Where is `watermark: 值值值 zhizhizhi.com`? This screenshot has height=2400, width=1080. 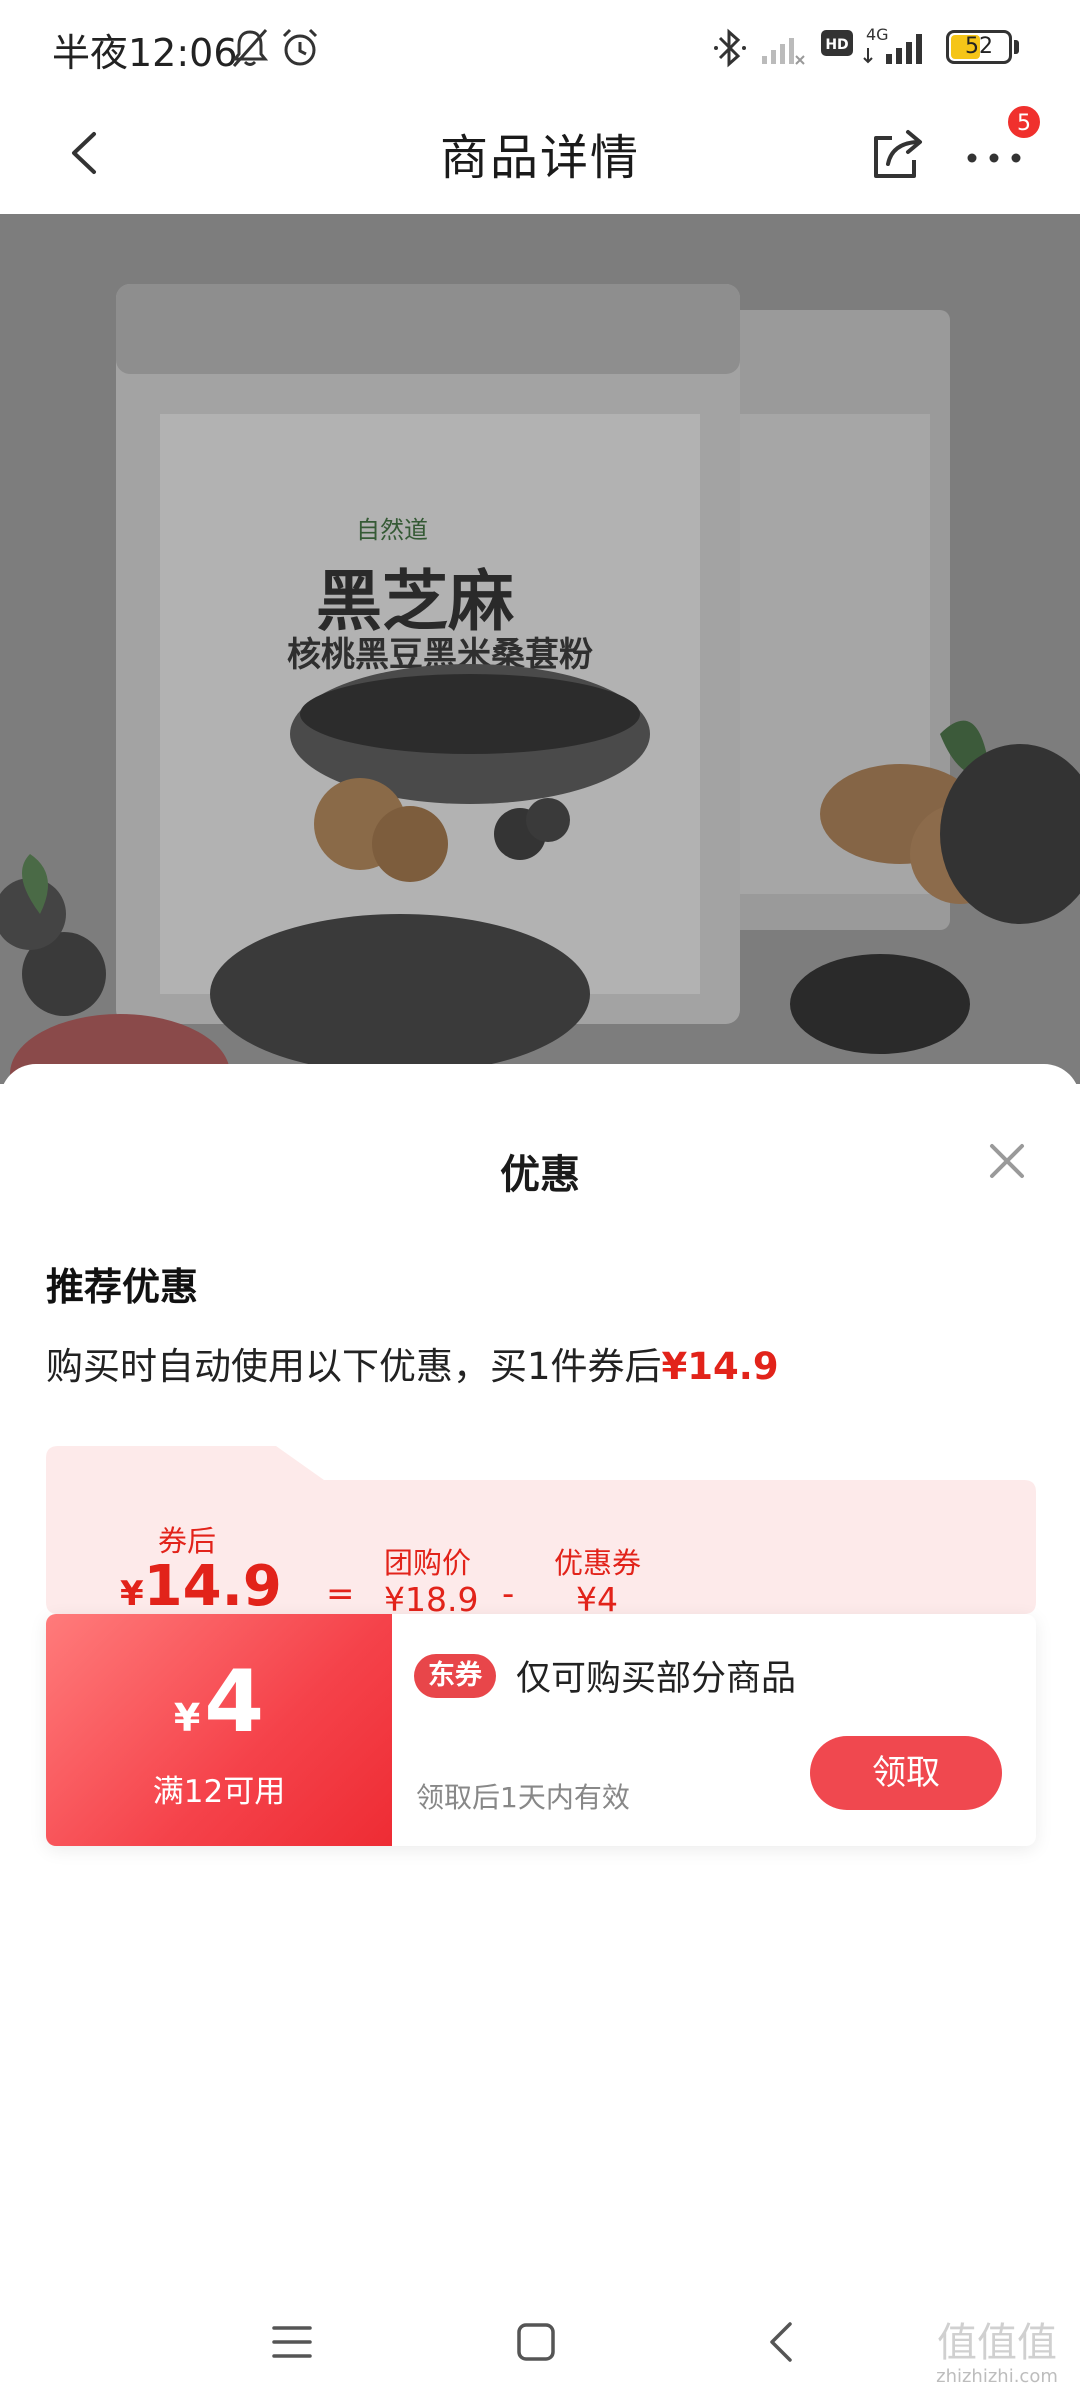
watermark: 值值值 zhizhizhi.com is located at coordinates (997, 2354).